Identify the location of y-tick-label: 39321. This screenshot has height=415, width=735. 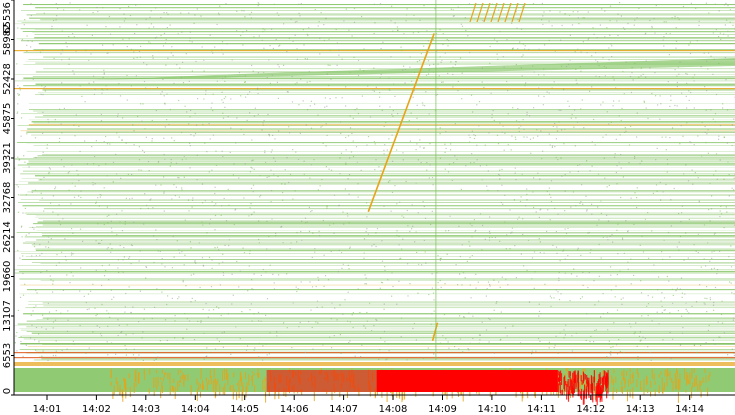
(7, 158).